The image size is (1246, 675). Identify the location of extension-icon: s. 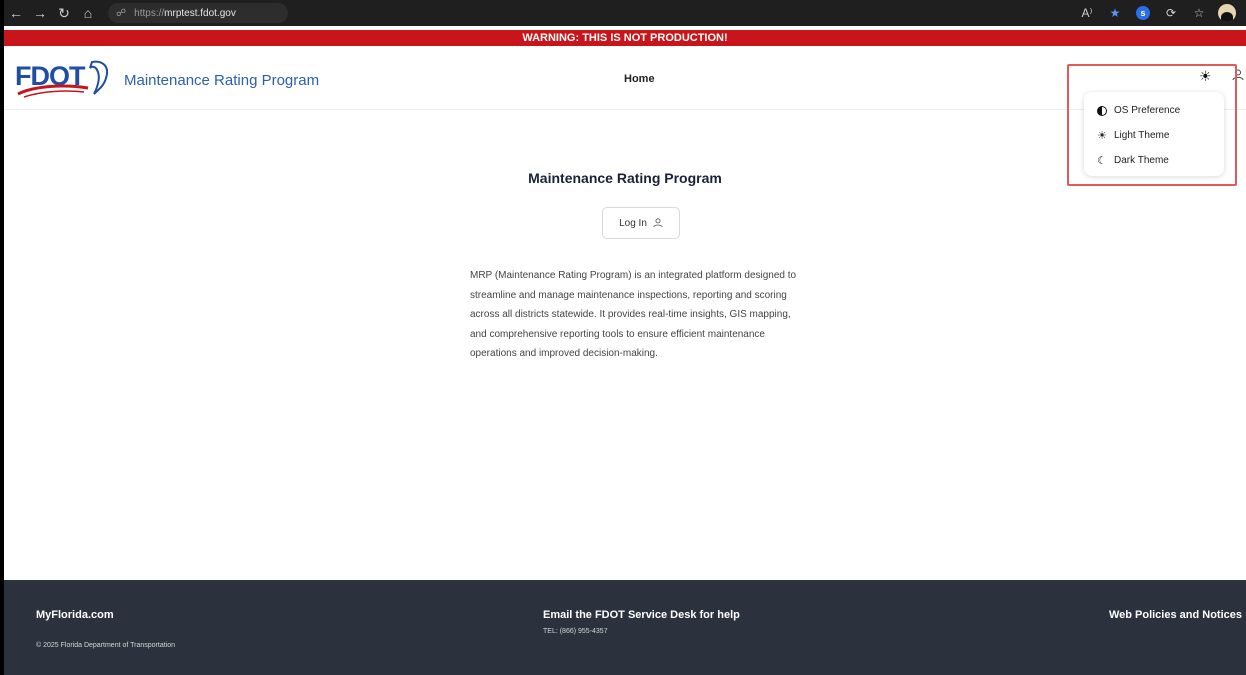
(1143, 13).